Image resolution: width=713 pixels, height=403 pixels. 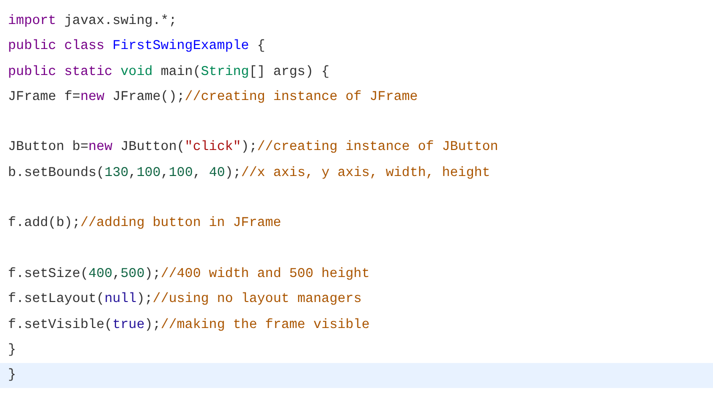 I want to click on code-line: public static void main(String[] args) {, so click(x=169, y=73).